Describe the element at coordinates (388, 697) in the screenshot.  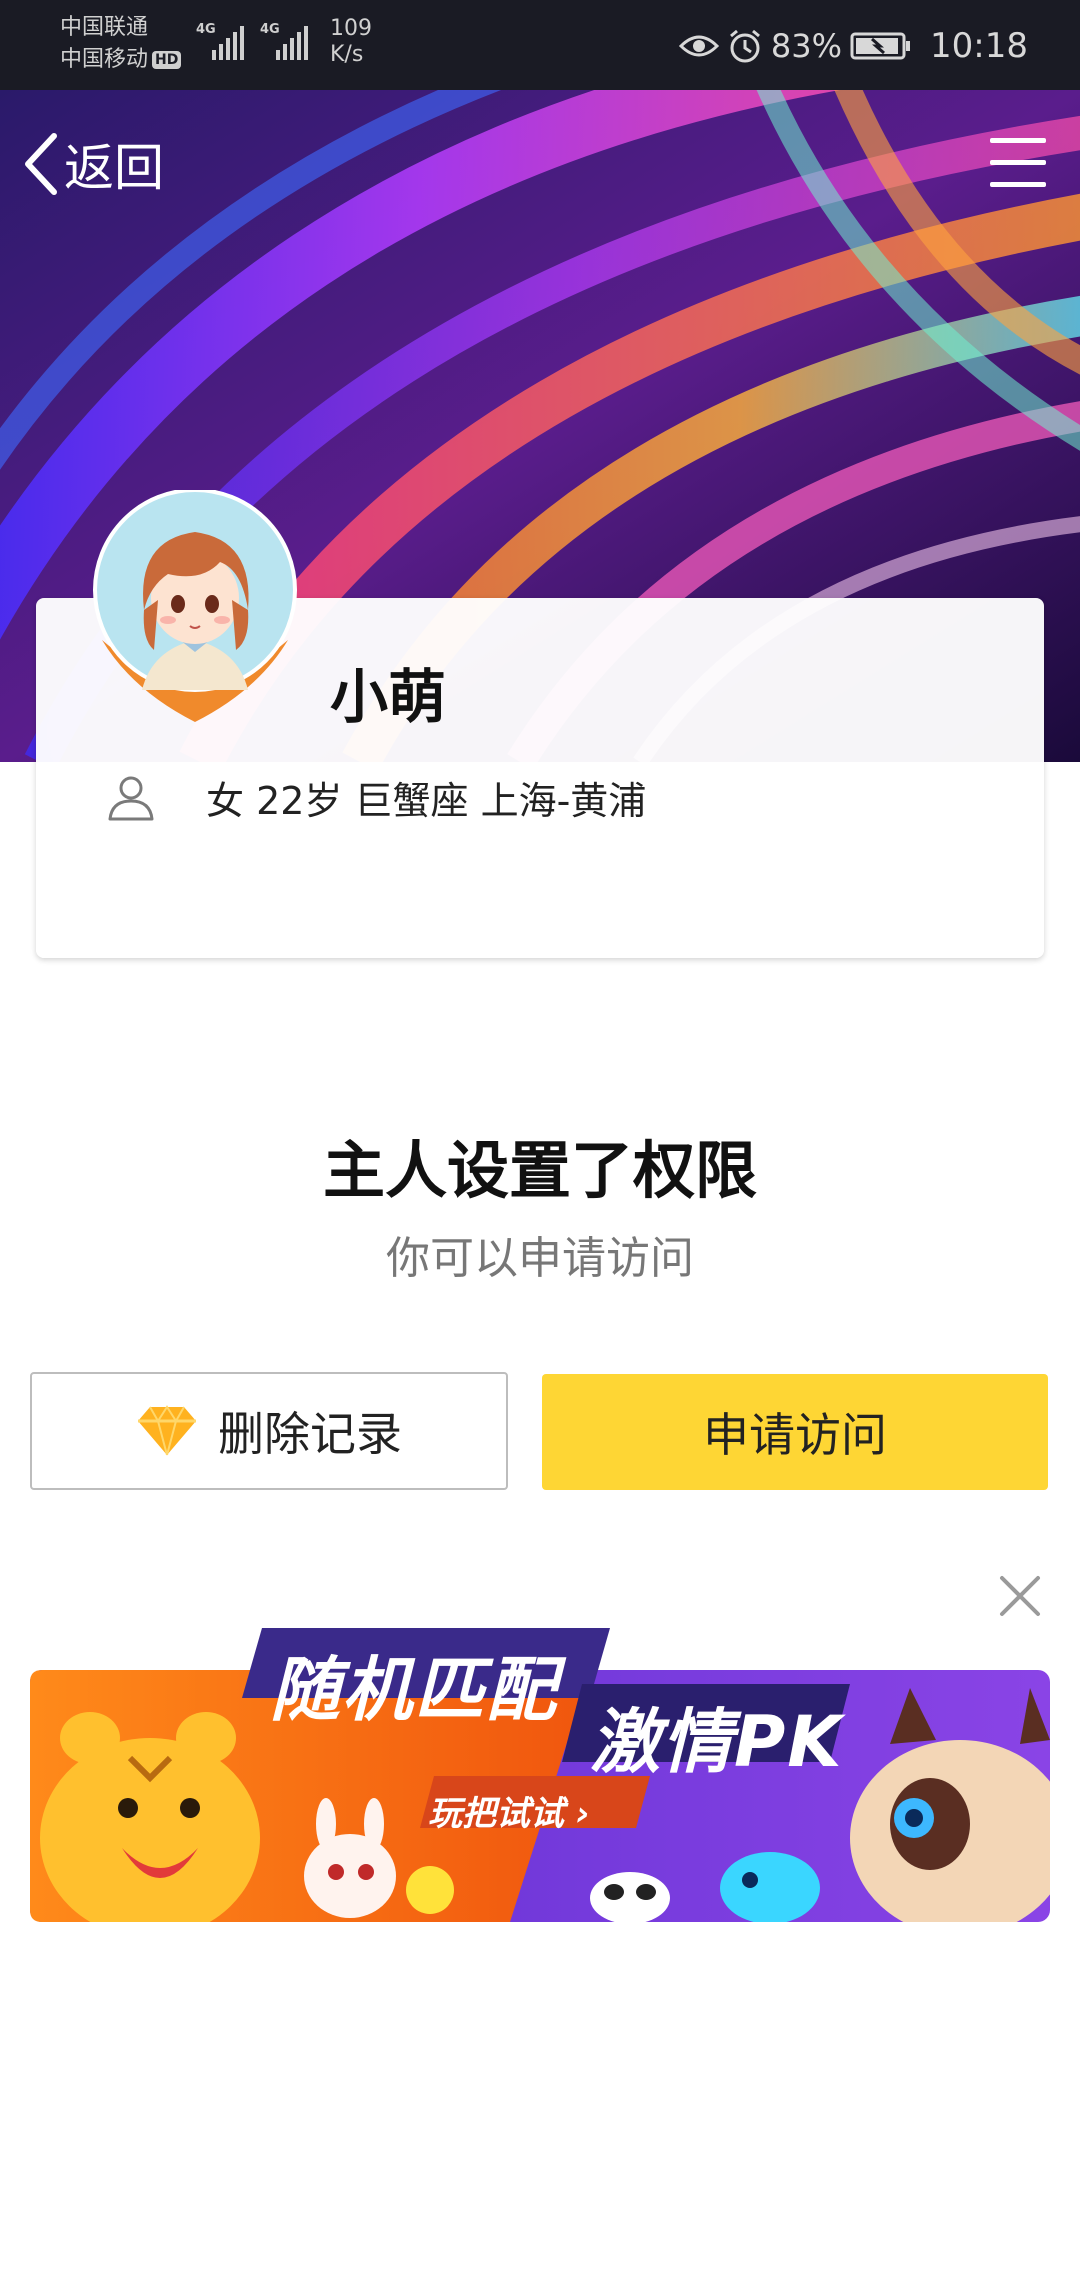
I see `nickname: 小萌` at that location.